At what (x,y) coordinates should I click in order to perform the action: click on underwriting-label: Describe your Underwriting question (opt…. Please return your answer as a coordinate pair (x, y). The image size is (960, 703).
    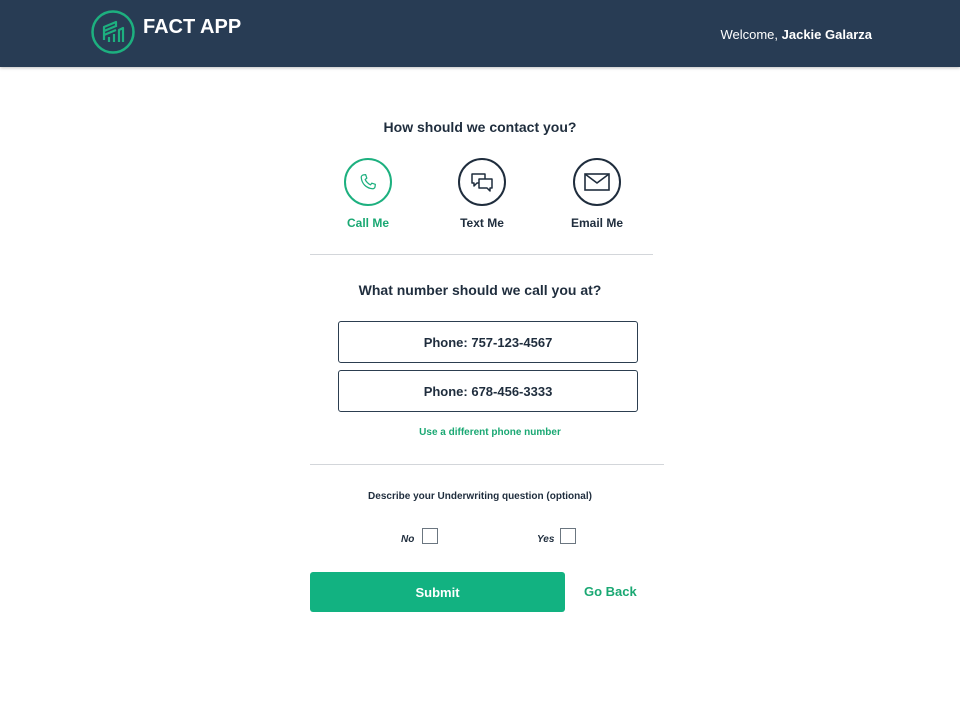
    Looking at the image, I should click on (480, 496).